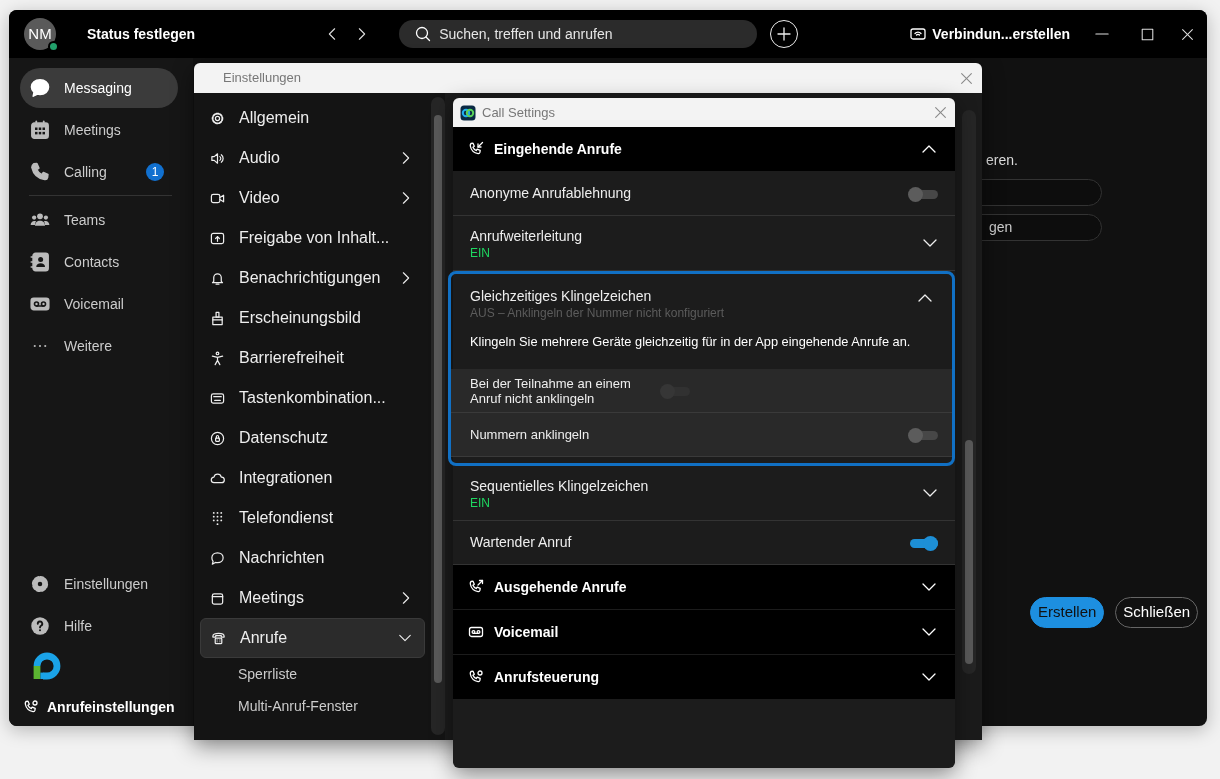 Image resolution: width=1220 pixels, height=779 pixels. What do you see at coordinates (218, 638) in the screenshot?
I see `telephone-icon` at bounding box center [218, 638].